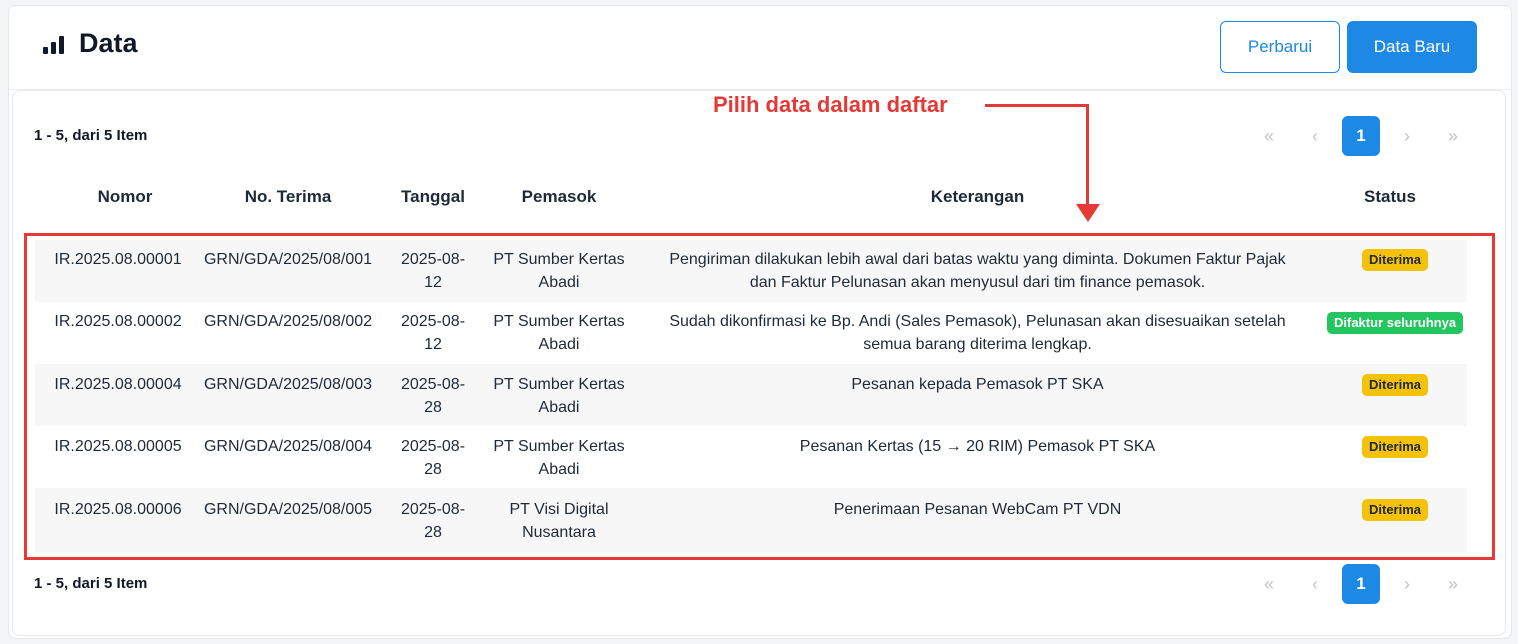 The image size is (1518, 644). Describe the element at coordinates (1088, 213) in the screenshot. I see `arrow-down-icon` at that location.